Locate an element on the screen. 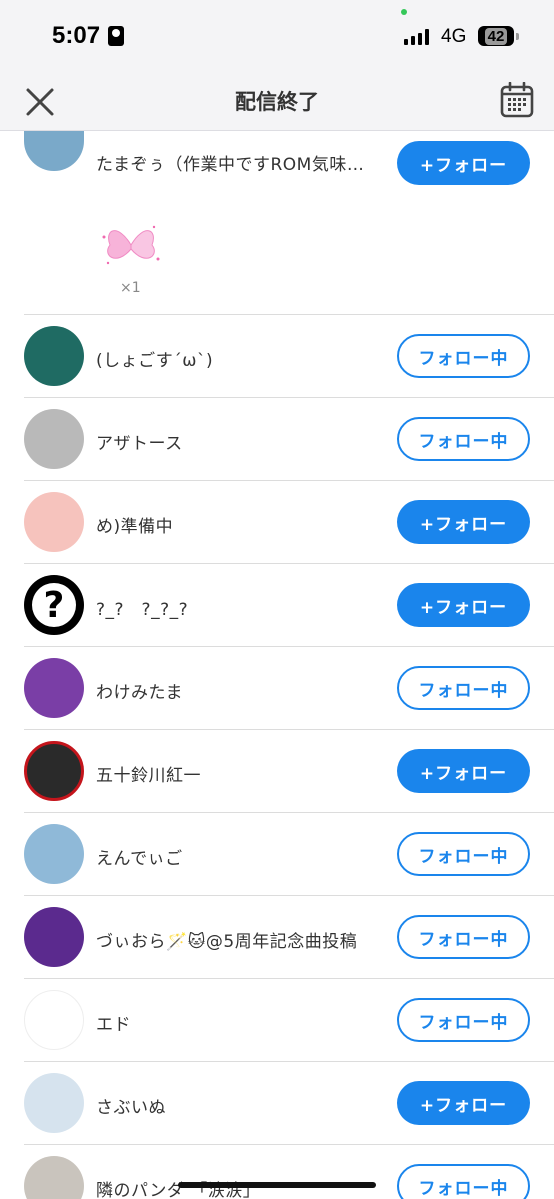 The image size is (554, 1199). user-name: わけみたま is located at coordinates (238, 690).